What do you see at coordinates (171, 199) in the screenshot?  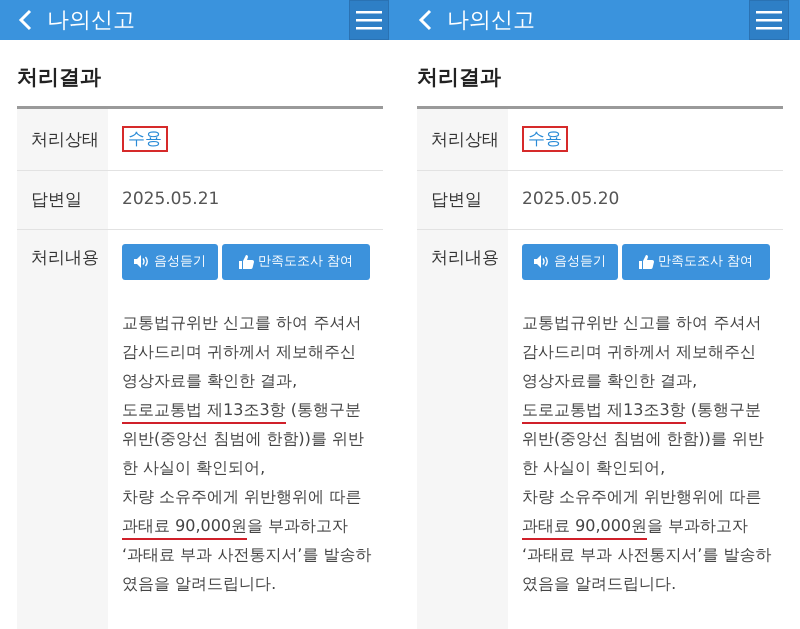 I see `answer-date: 2025.05.21` at bounding box center [171, 199].